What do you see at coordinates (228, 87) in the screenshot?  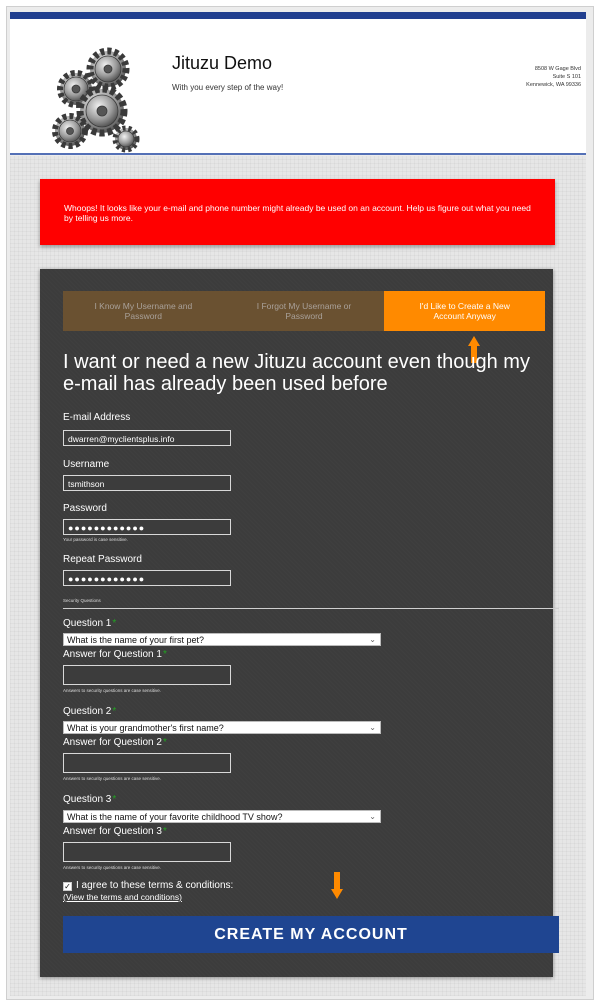 I see `site-tagline: With you every step of the way!` at bounding box center [228, 87].